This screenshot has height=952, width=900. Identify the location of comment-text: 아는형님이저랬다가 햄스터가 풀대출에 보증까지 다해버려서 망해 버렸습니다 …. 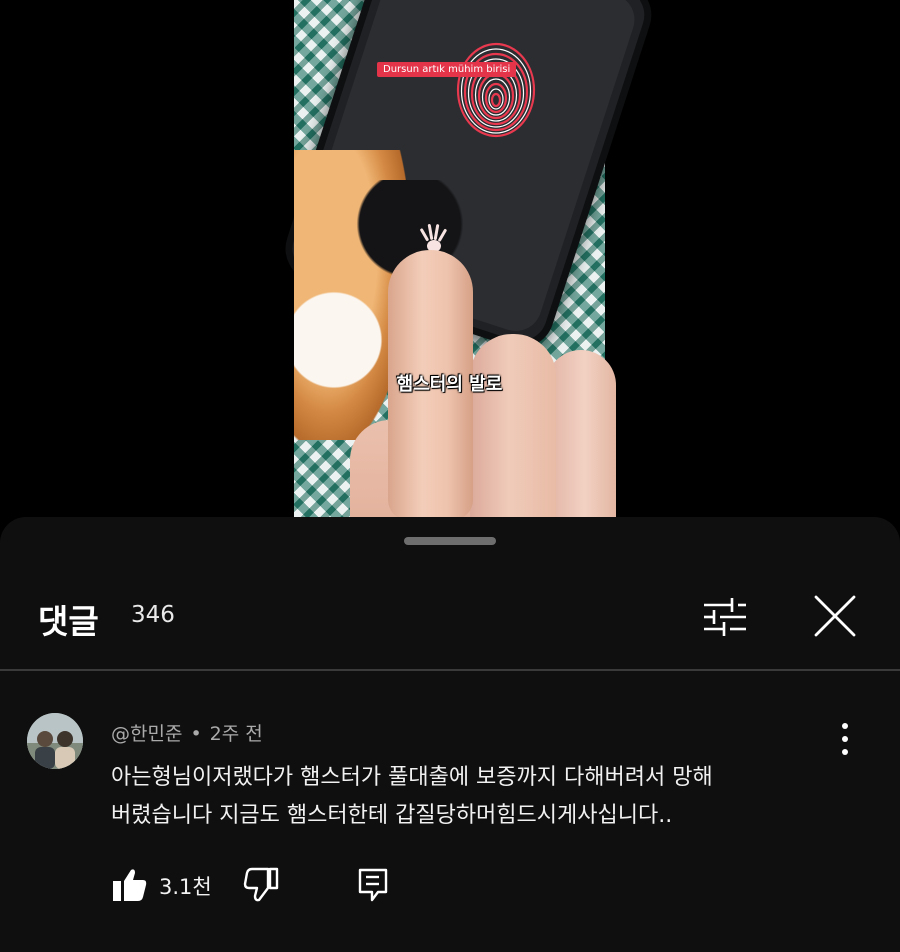
(481, 797).